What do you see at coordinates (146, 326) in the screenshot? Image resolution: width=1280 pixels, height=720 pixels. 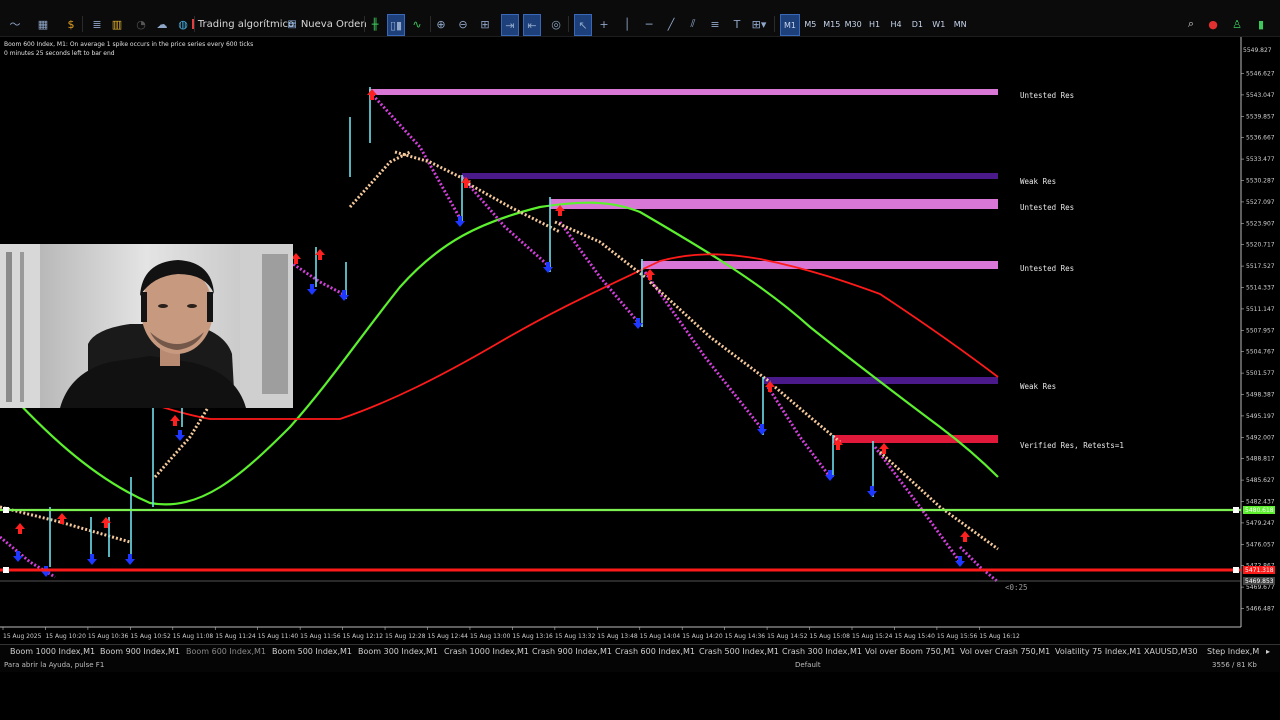 I see `presenter-video` at bounding box center [146, 326].